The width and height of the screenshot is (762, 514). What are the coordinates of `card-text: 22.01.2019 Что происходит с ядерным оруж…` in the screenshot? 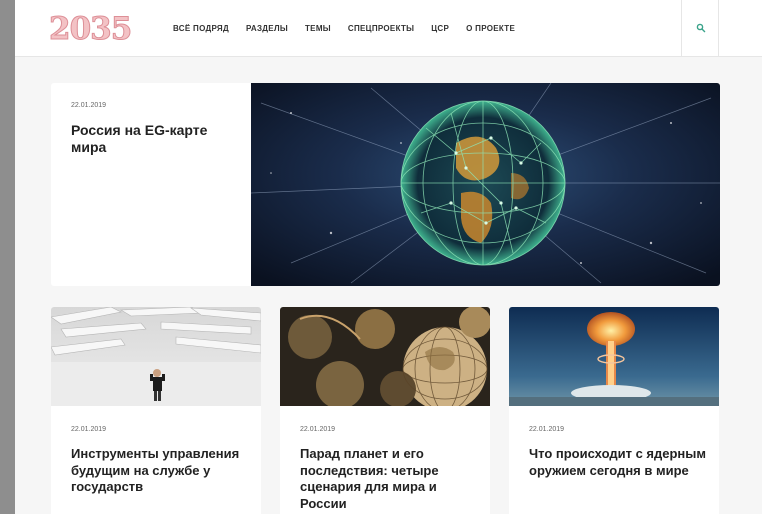 It's located at (619, 452).